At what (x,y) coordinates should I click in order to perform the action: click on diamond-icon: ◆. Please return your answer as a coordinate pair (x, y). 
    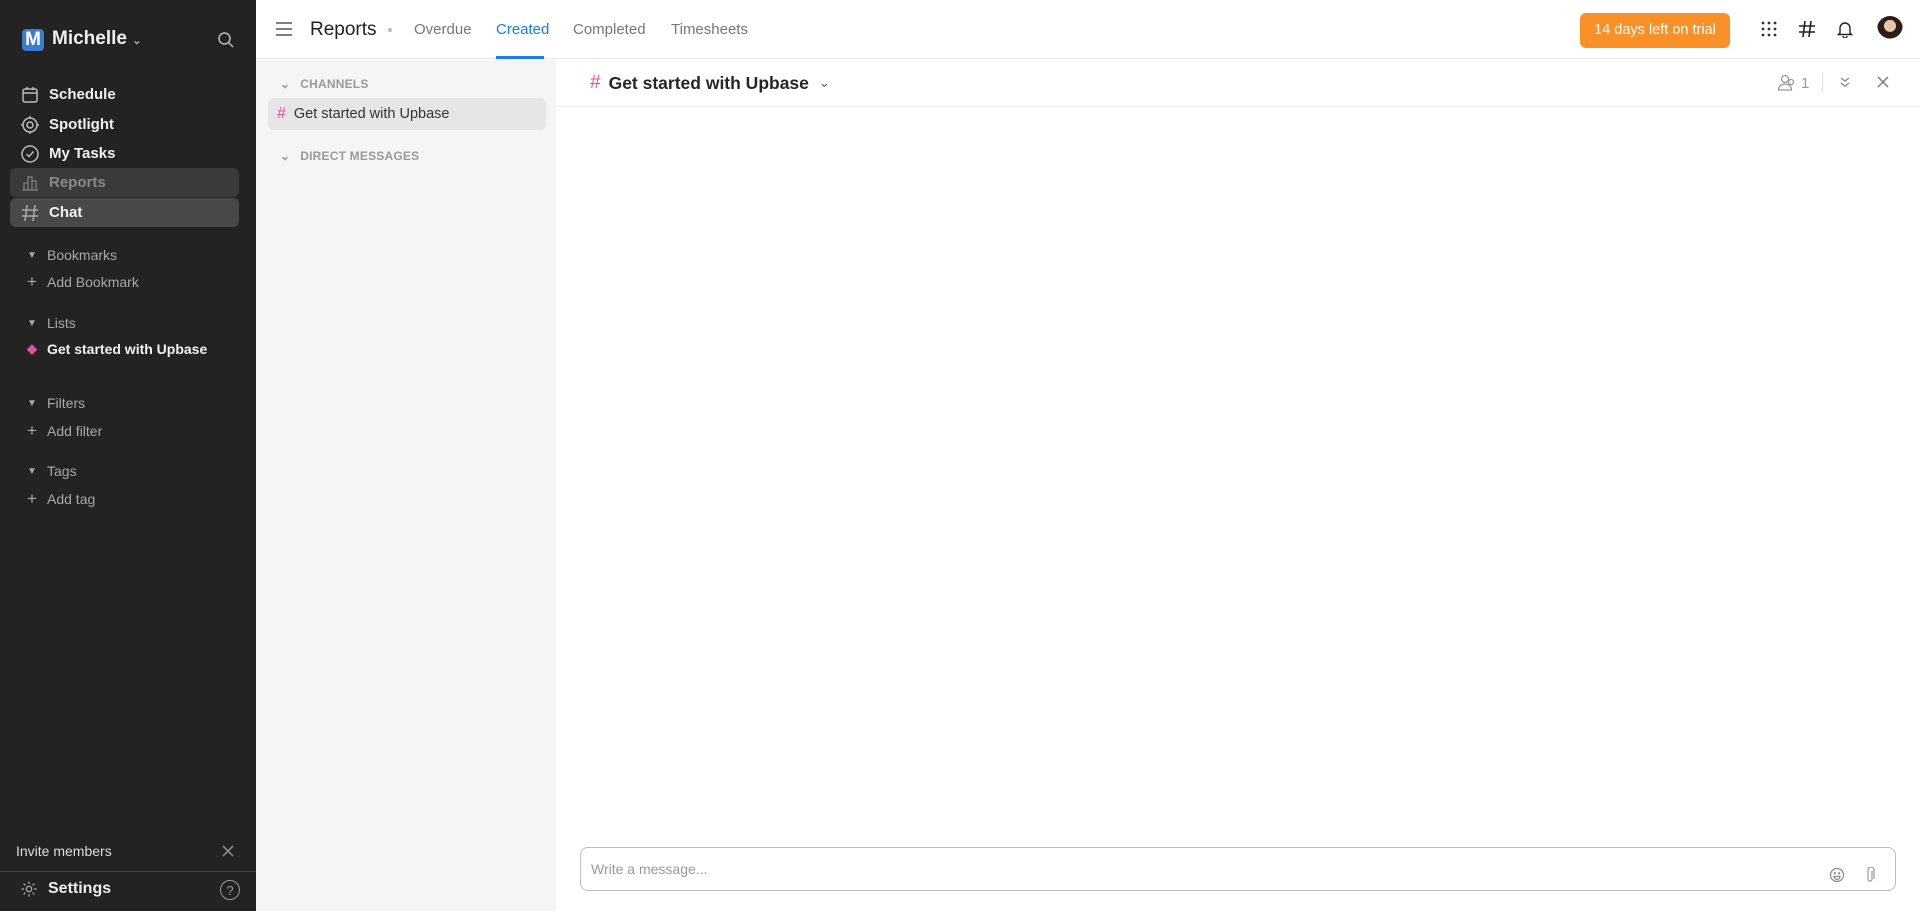
    Looking at the image, I should click on (32, 348).